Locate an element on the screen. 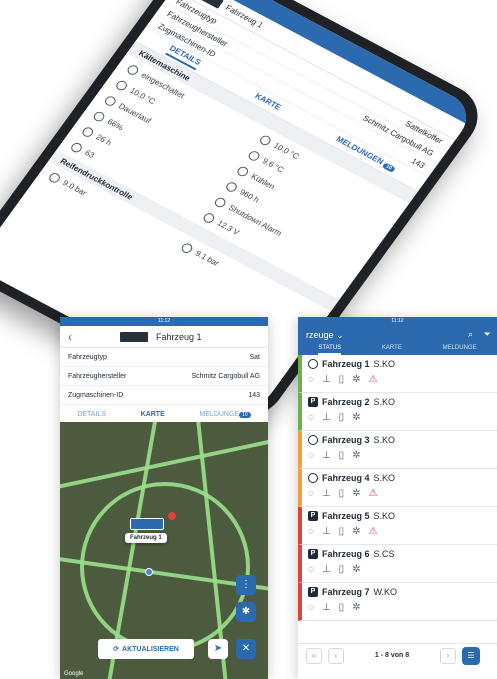 The width and height of the screenshot is (497, 679). tab-meldungen: MELDUNGE is located at coordinates (460, 350).